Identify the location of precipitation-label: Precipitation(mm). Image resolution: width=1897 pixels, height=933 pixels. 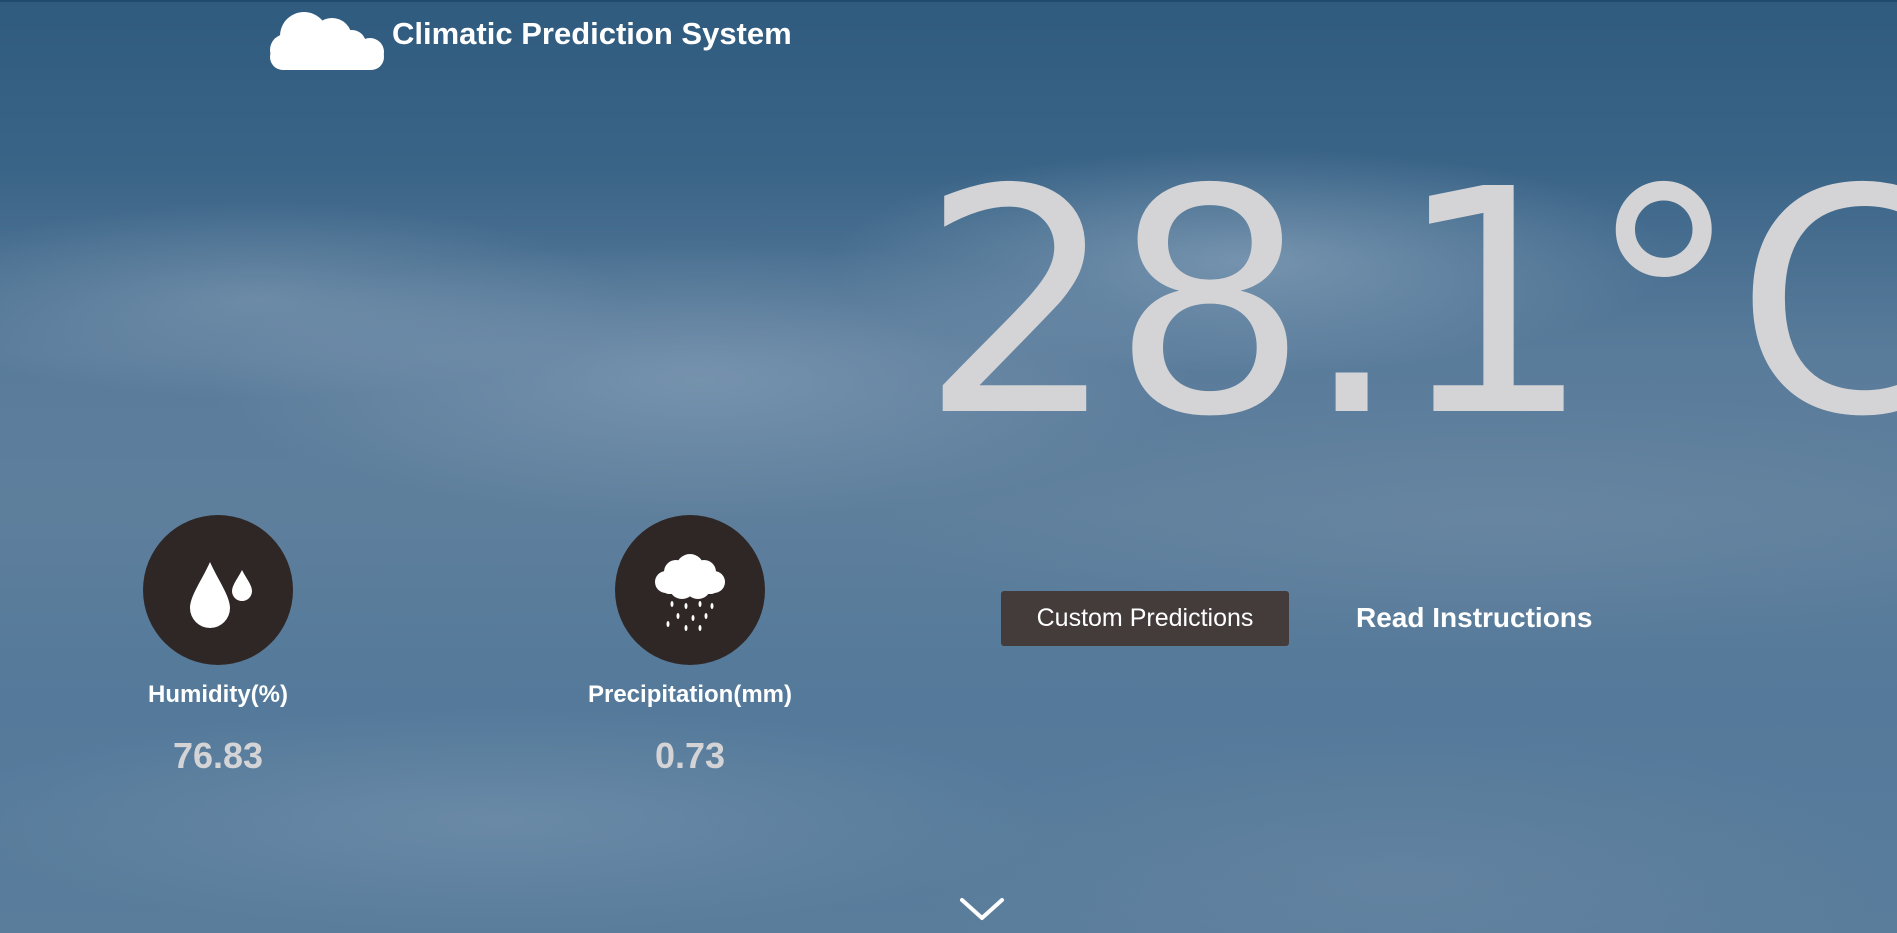
(690, 694).